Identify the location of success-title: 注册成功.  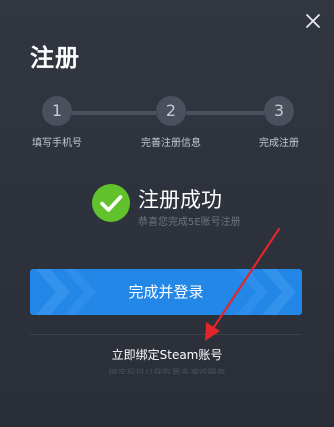
(180, 200).